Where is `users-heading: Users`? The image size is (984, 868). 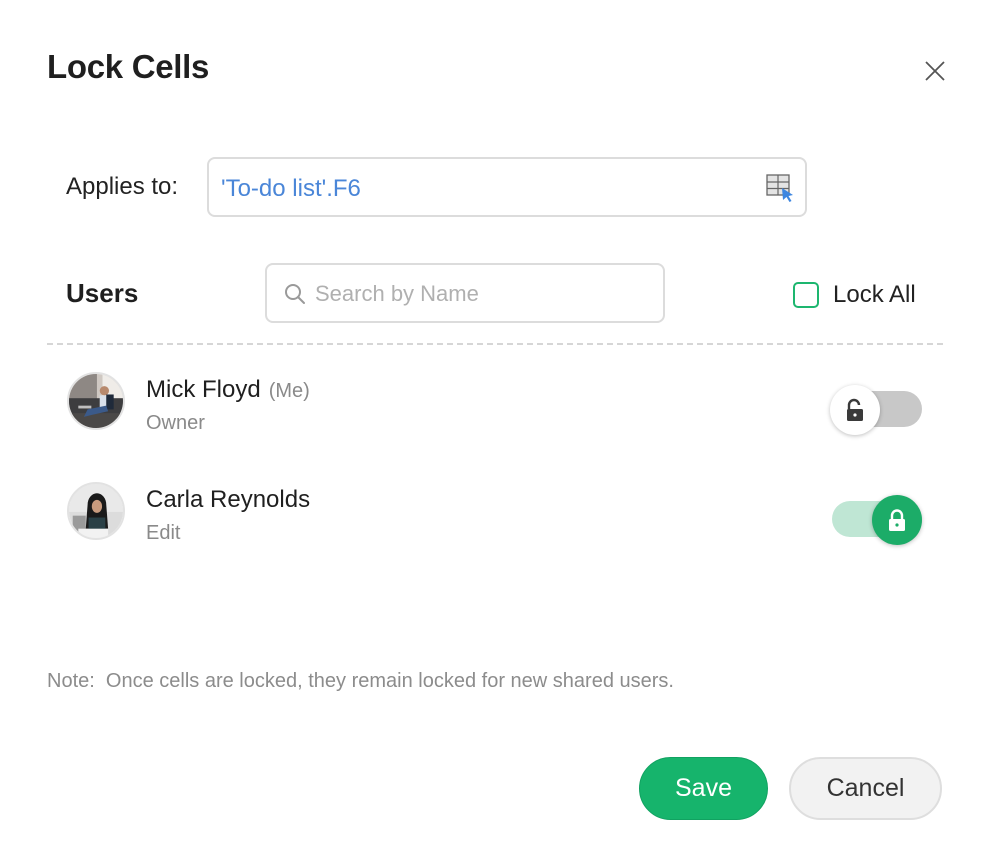
users-heading: Users is located at coordinates (102, 293).